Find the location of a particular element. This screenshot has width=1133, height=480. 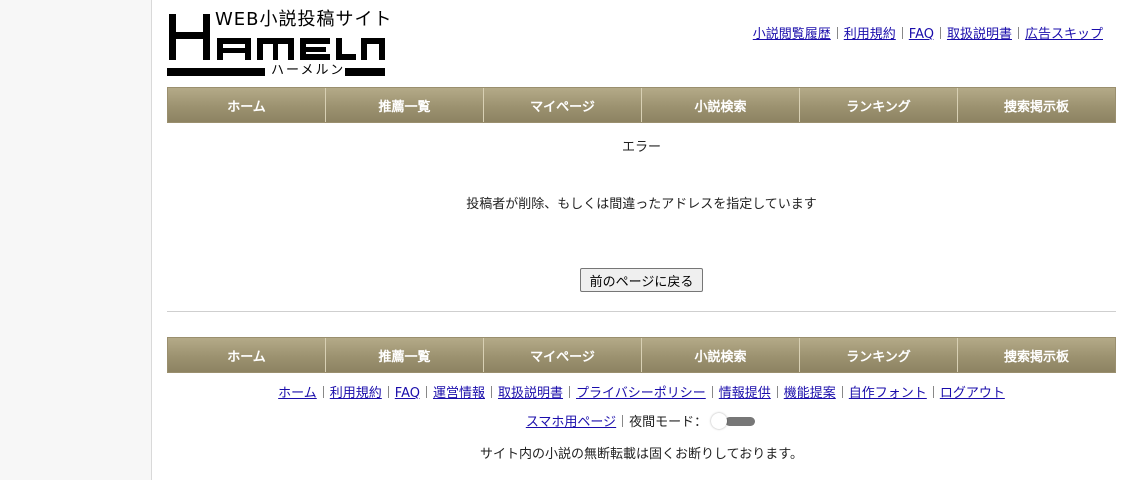

left-gutter is located at coordinates (76, 240).